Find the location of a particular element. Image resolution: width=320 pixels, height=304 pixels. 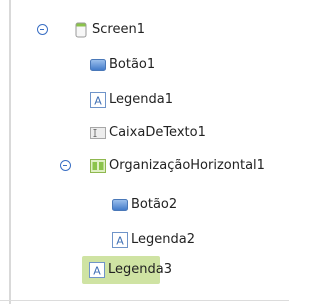

horizontal-arrangement-icon is located at coordinates (98, 166).